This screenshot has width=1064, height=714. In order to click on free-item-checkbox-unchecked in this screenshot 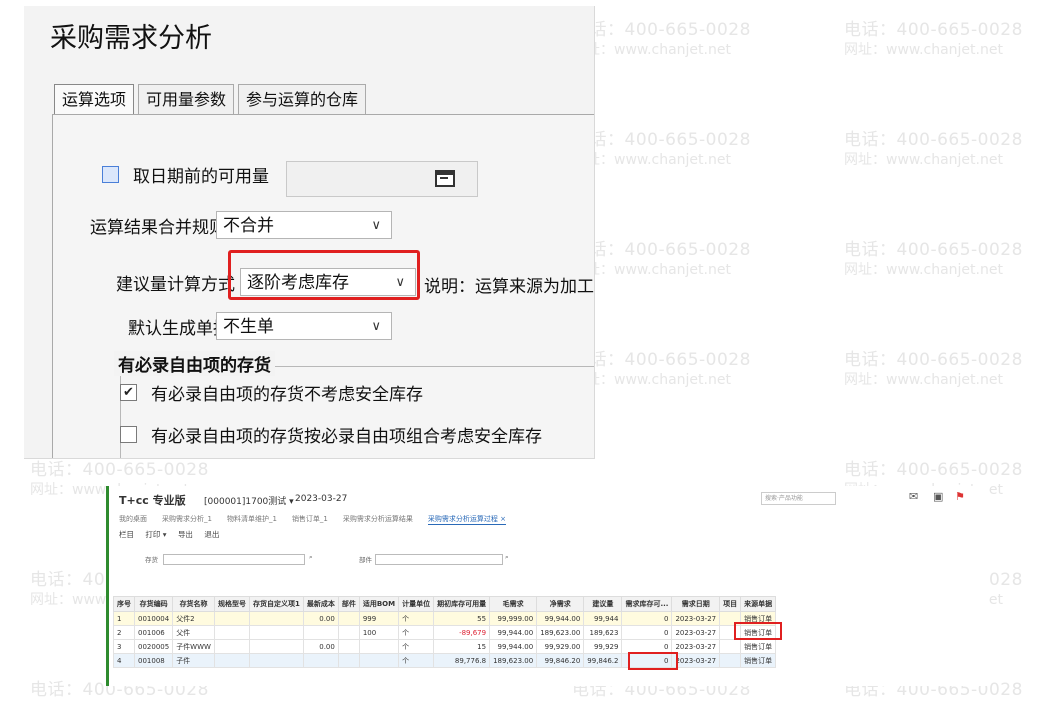, I will do `click(128, 434)`.